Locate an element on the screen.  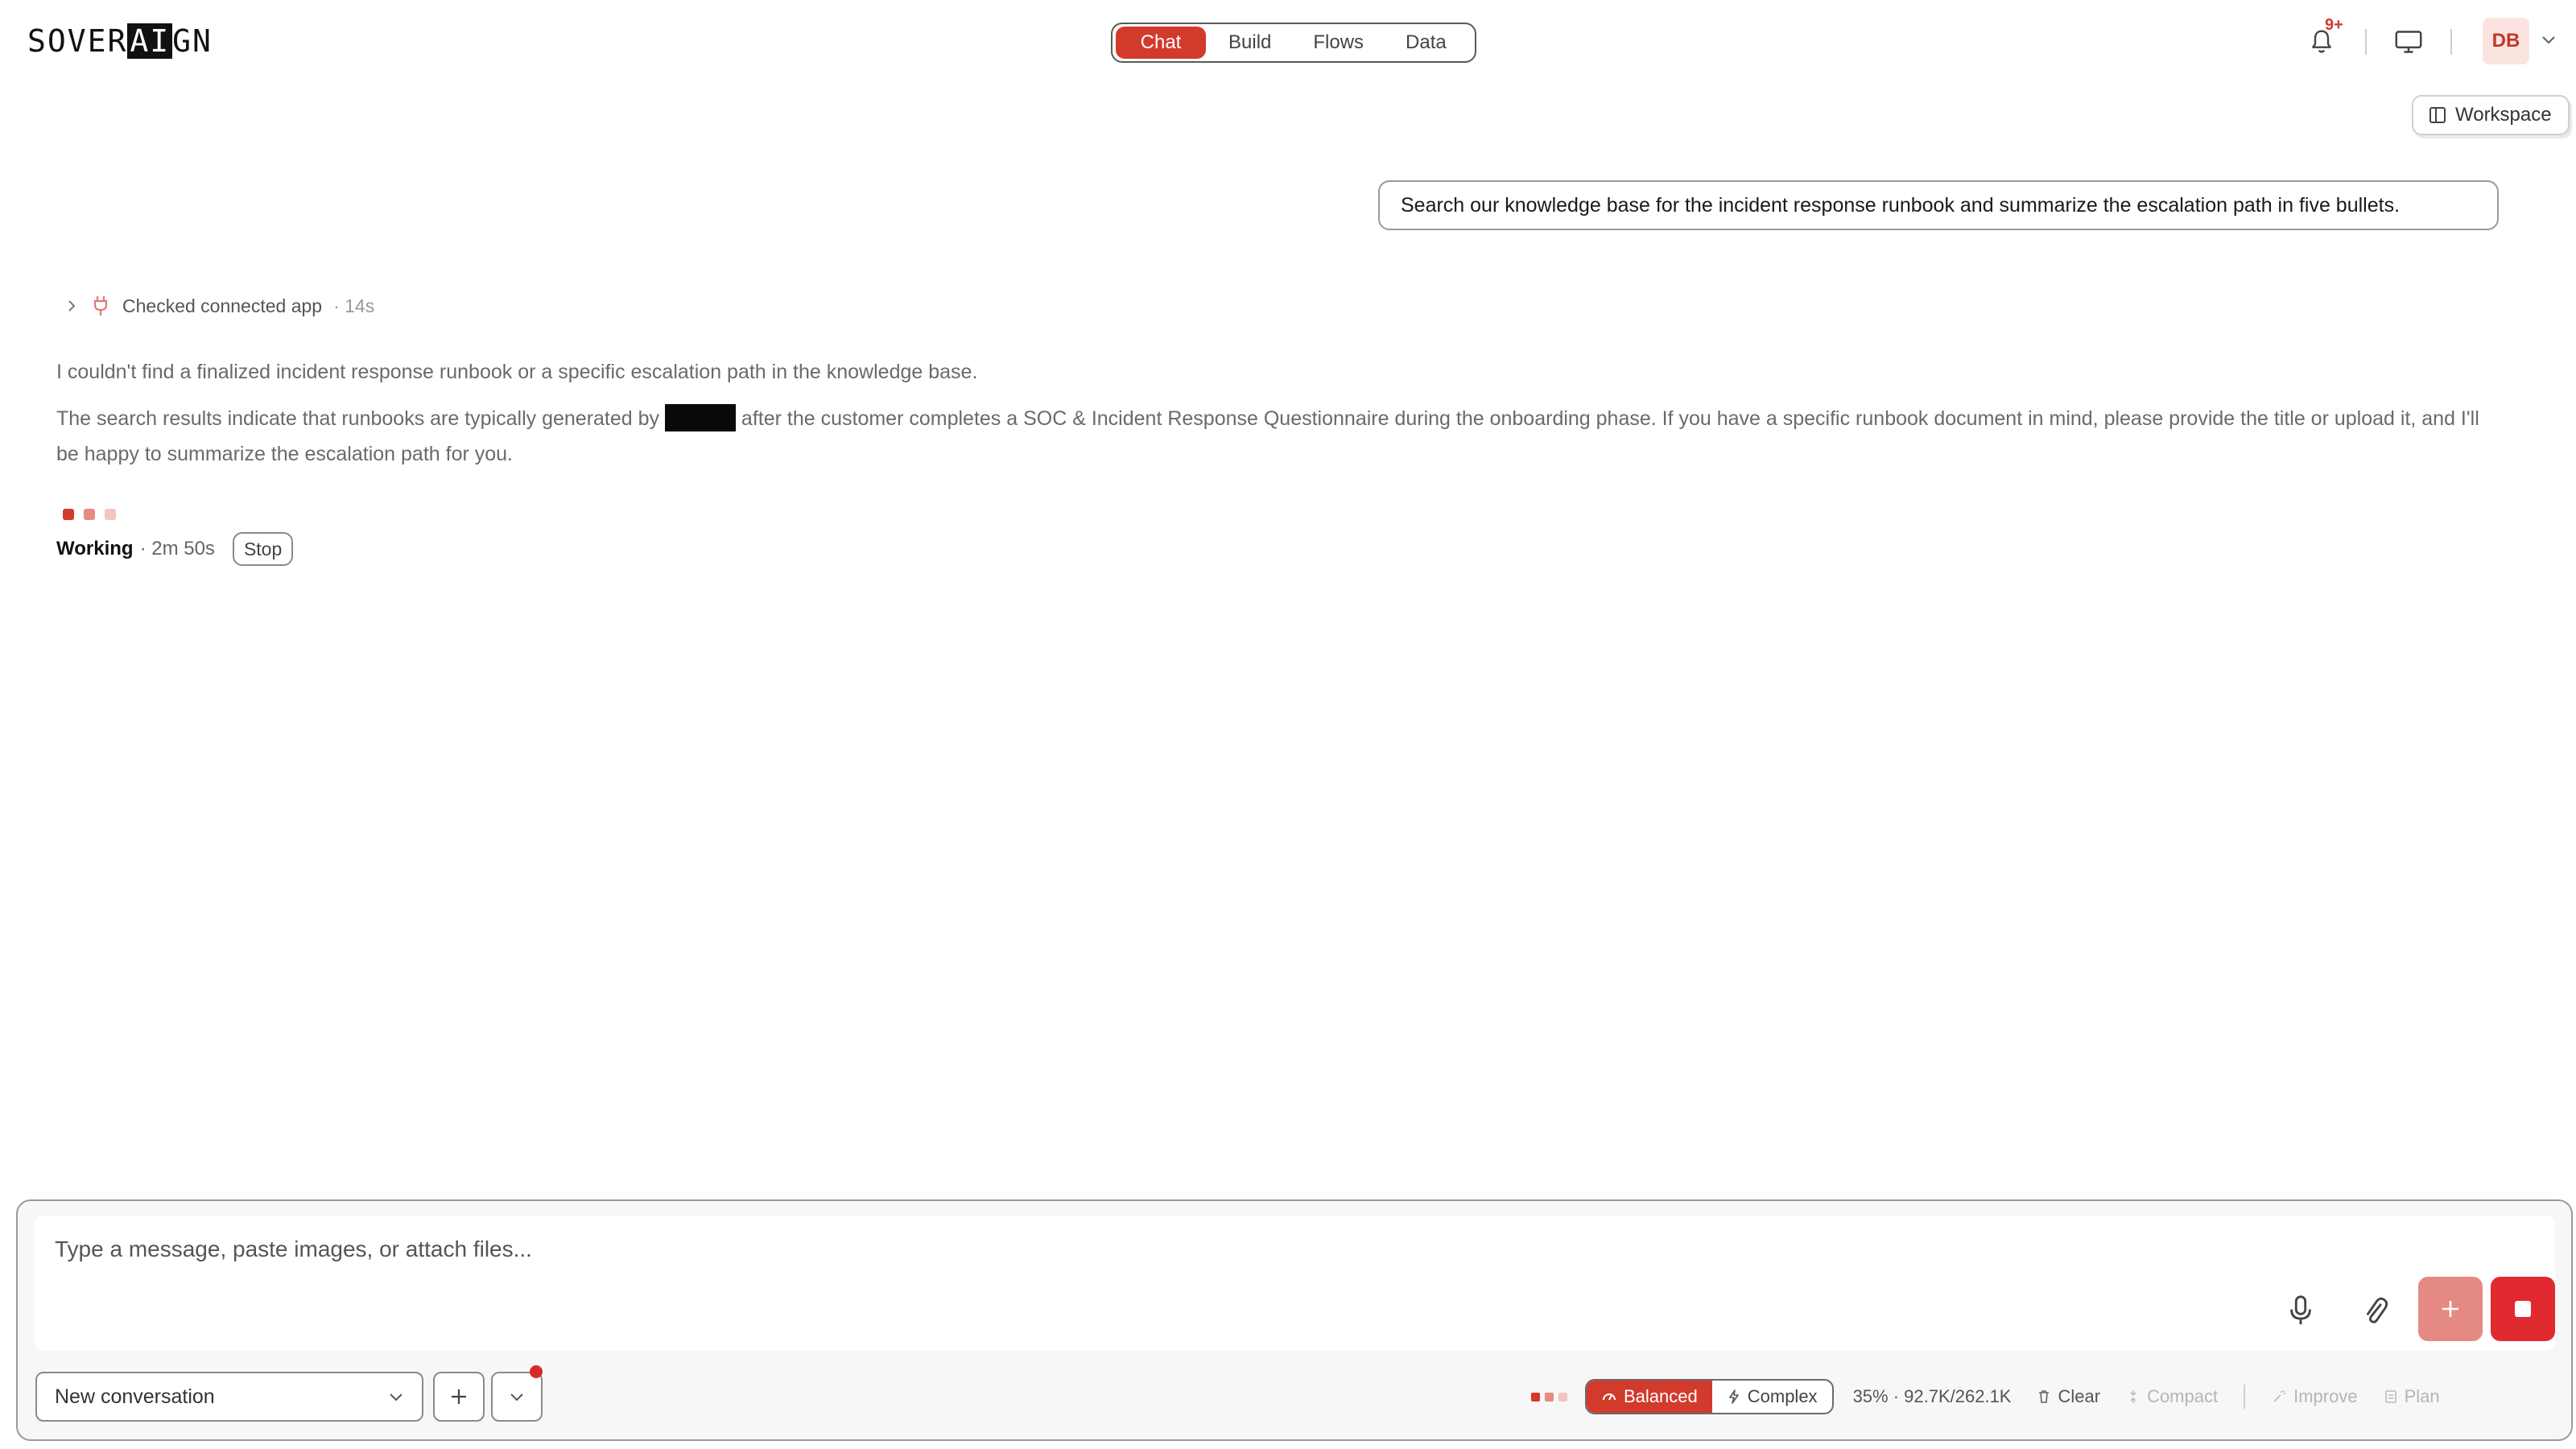
status-dot is located at coordinates (536, 1371).